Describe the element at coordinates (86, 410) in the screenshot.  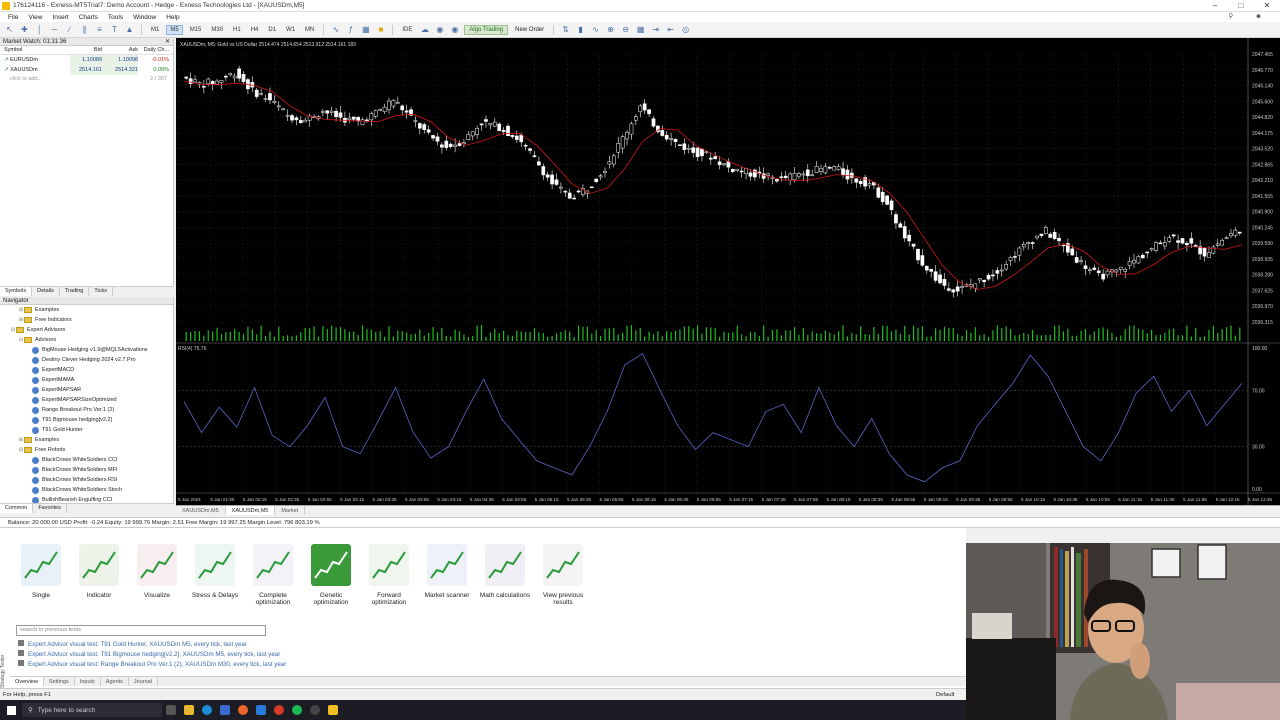
I see `navigator-item: Range Breakout Pro Ver.1 (2)` at that location.